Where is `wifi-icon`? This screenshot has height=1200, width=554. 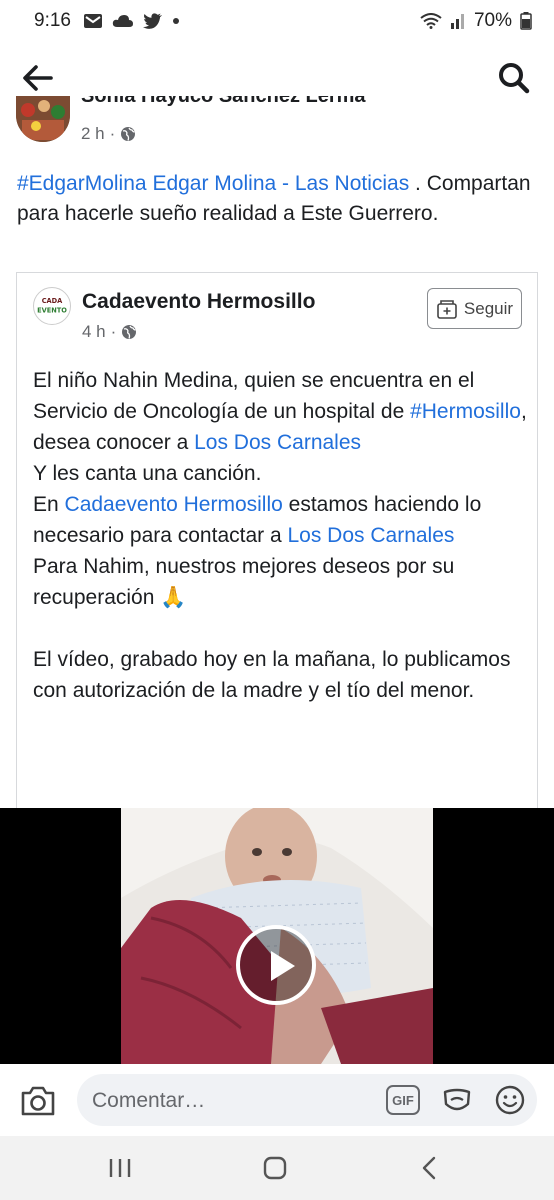
wifi-icon is located at coordinates (431, 21).